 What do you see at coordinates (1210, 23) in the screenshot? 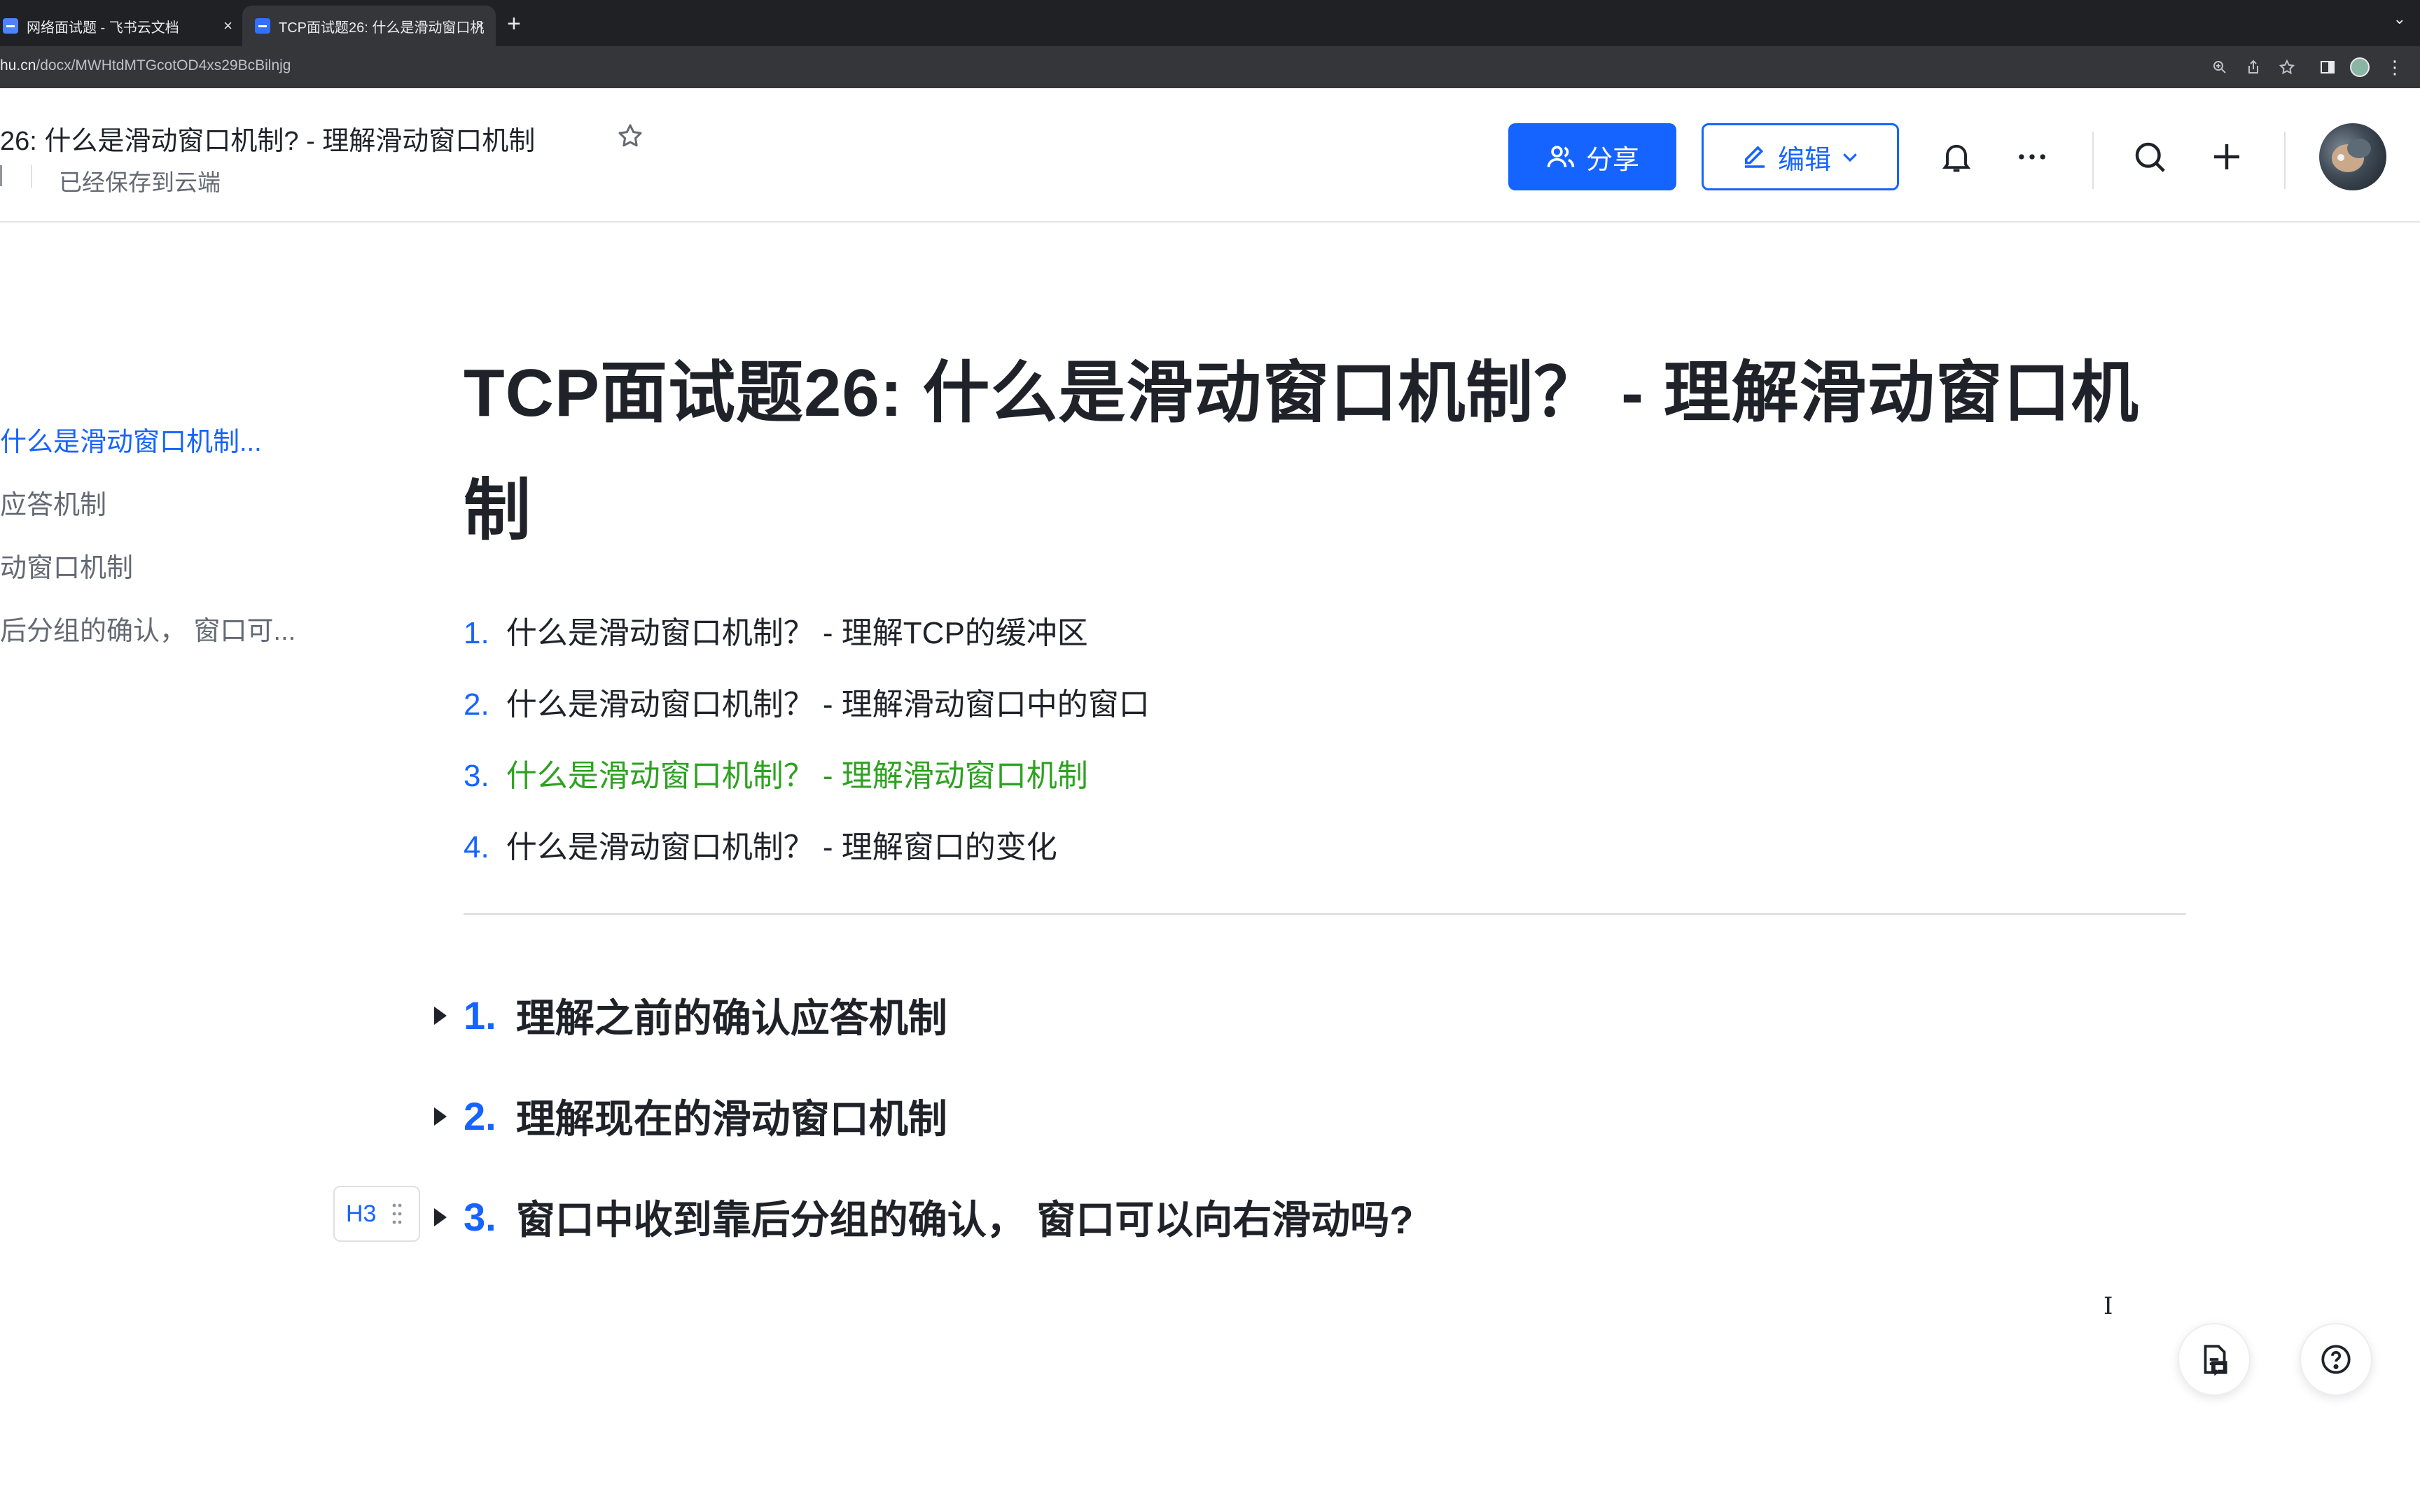
I see `browser-tab-bar: 网络面试题 - 飞书云文档 × TCP面试题26: 什么是滑动窗口机 × + ⌄` at bounding box center [1210, 23].